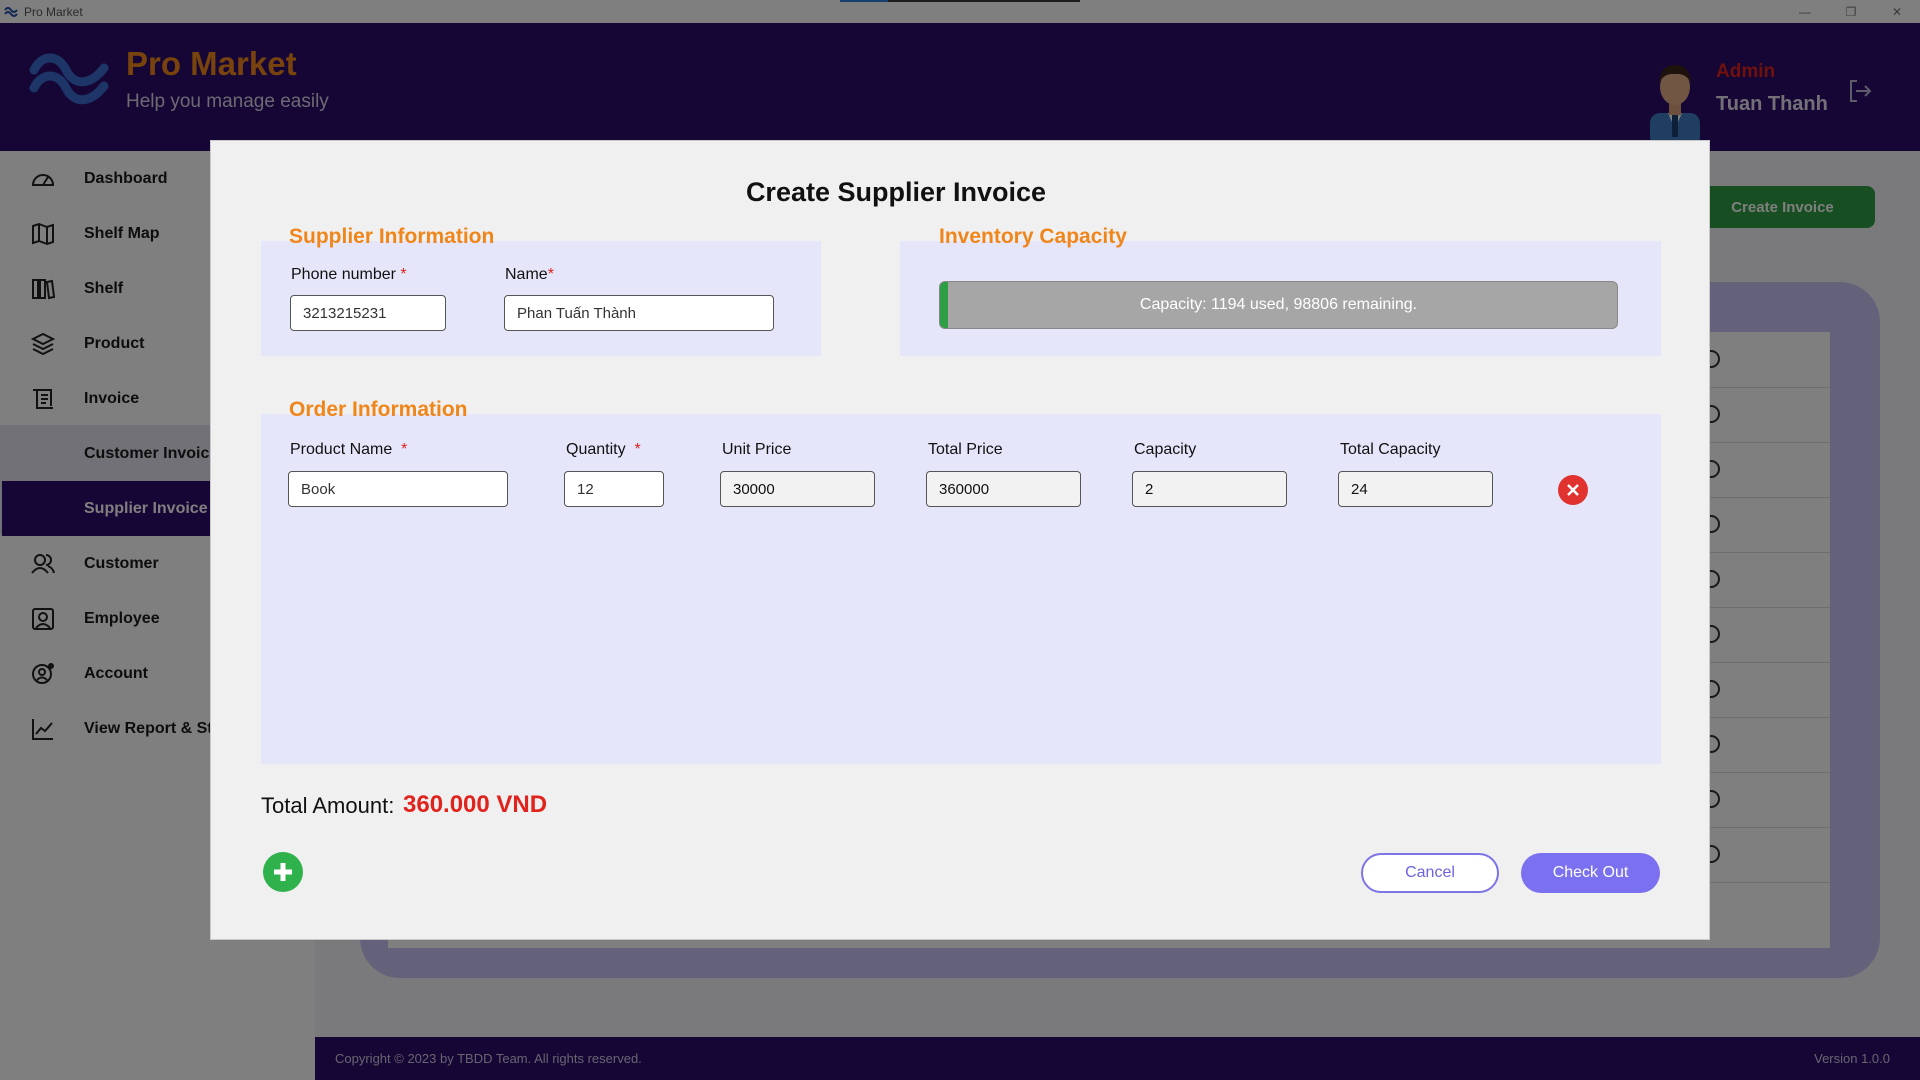  Describe the element at coordinates (896, 192) in the screenshot. I see `dialog-title: Create Supplier Invoice` at that location.